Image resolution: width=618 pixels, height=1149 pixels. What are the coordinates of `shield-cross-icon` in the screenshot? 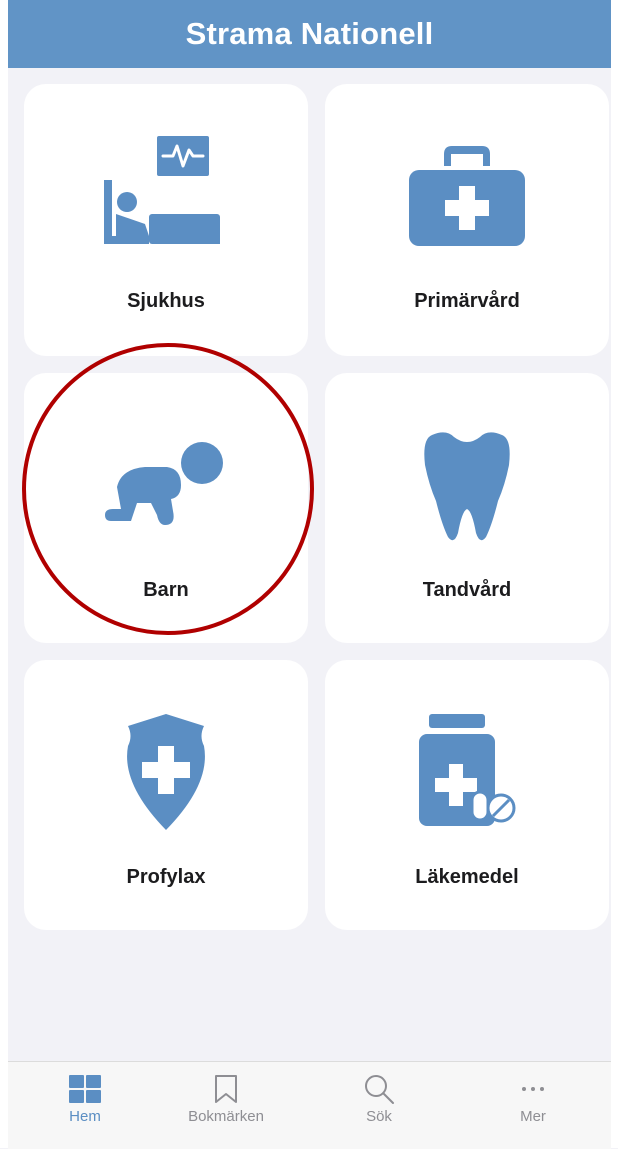 It's located at (166, 772).